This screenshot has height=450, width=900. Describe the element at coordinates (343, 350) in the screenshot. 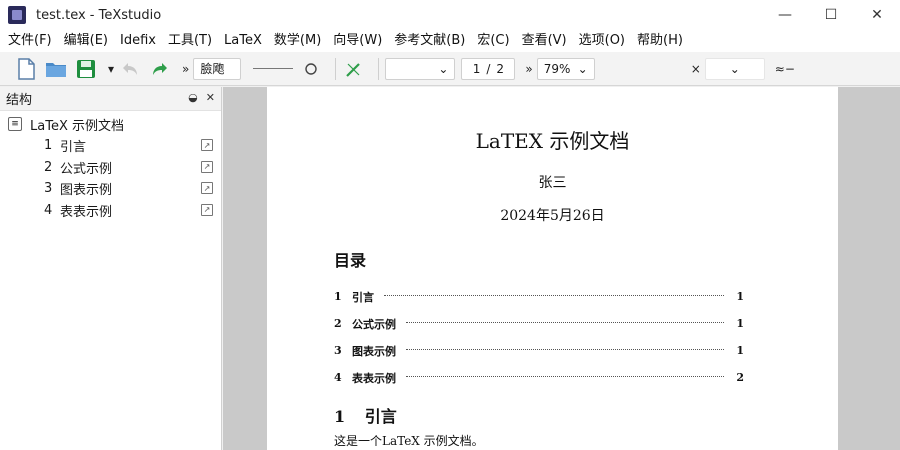

I see `toc-entry-number: 3` at that location.